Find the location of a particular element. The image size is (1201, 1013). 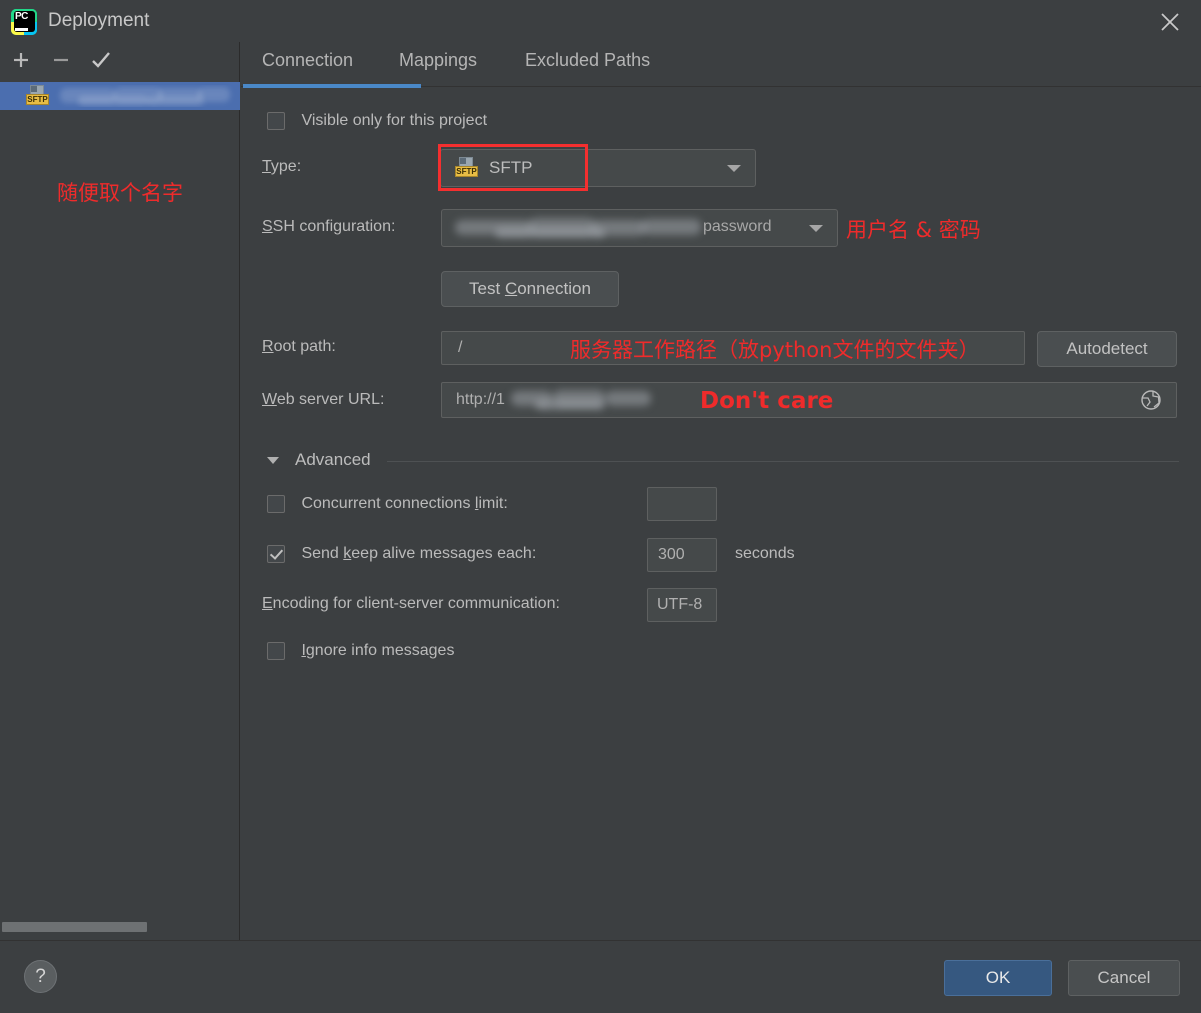

cancel-label: Cancel is located at coordinates (1124, 977).